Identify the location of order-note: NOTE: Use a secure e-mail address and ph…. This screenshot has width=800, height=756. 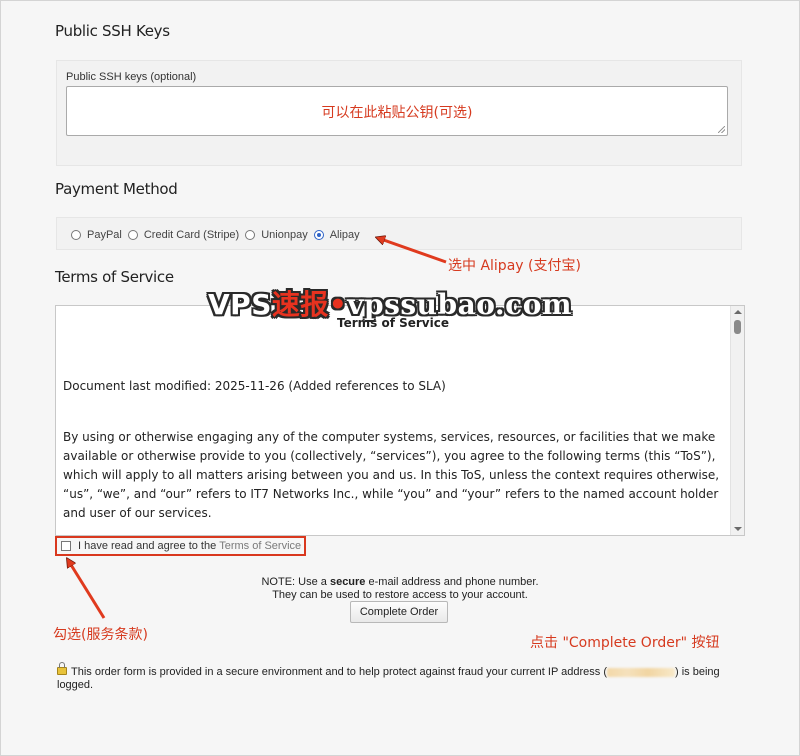
(400, 589).